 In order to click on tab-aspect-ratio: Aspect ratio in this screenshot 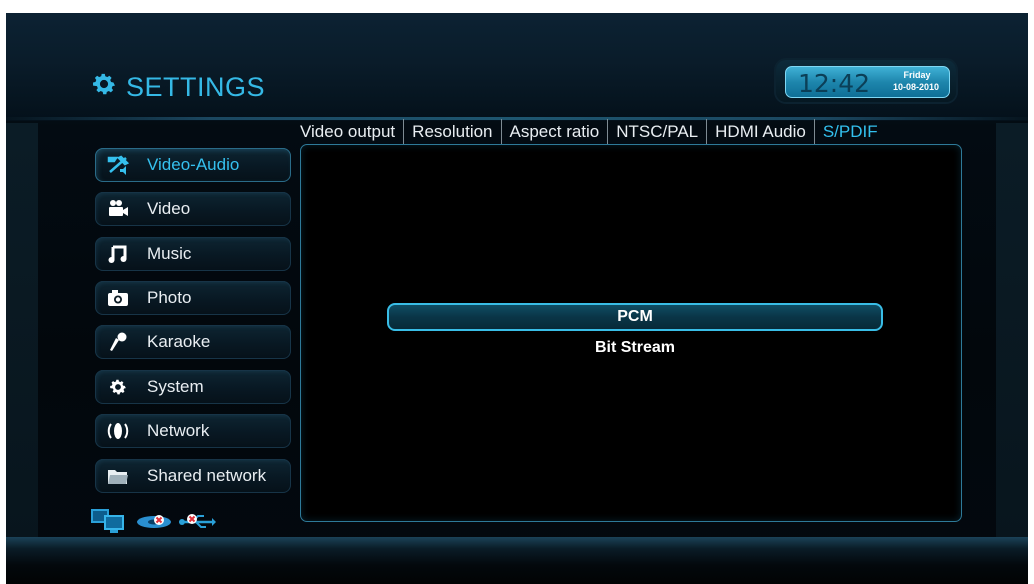, I will do `click(555, 132)`.